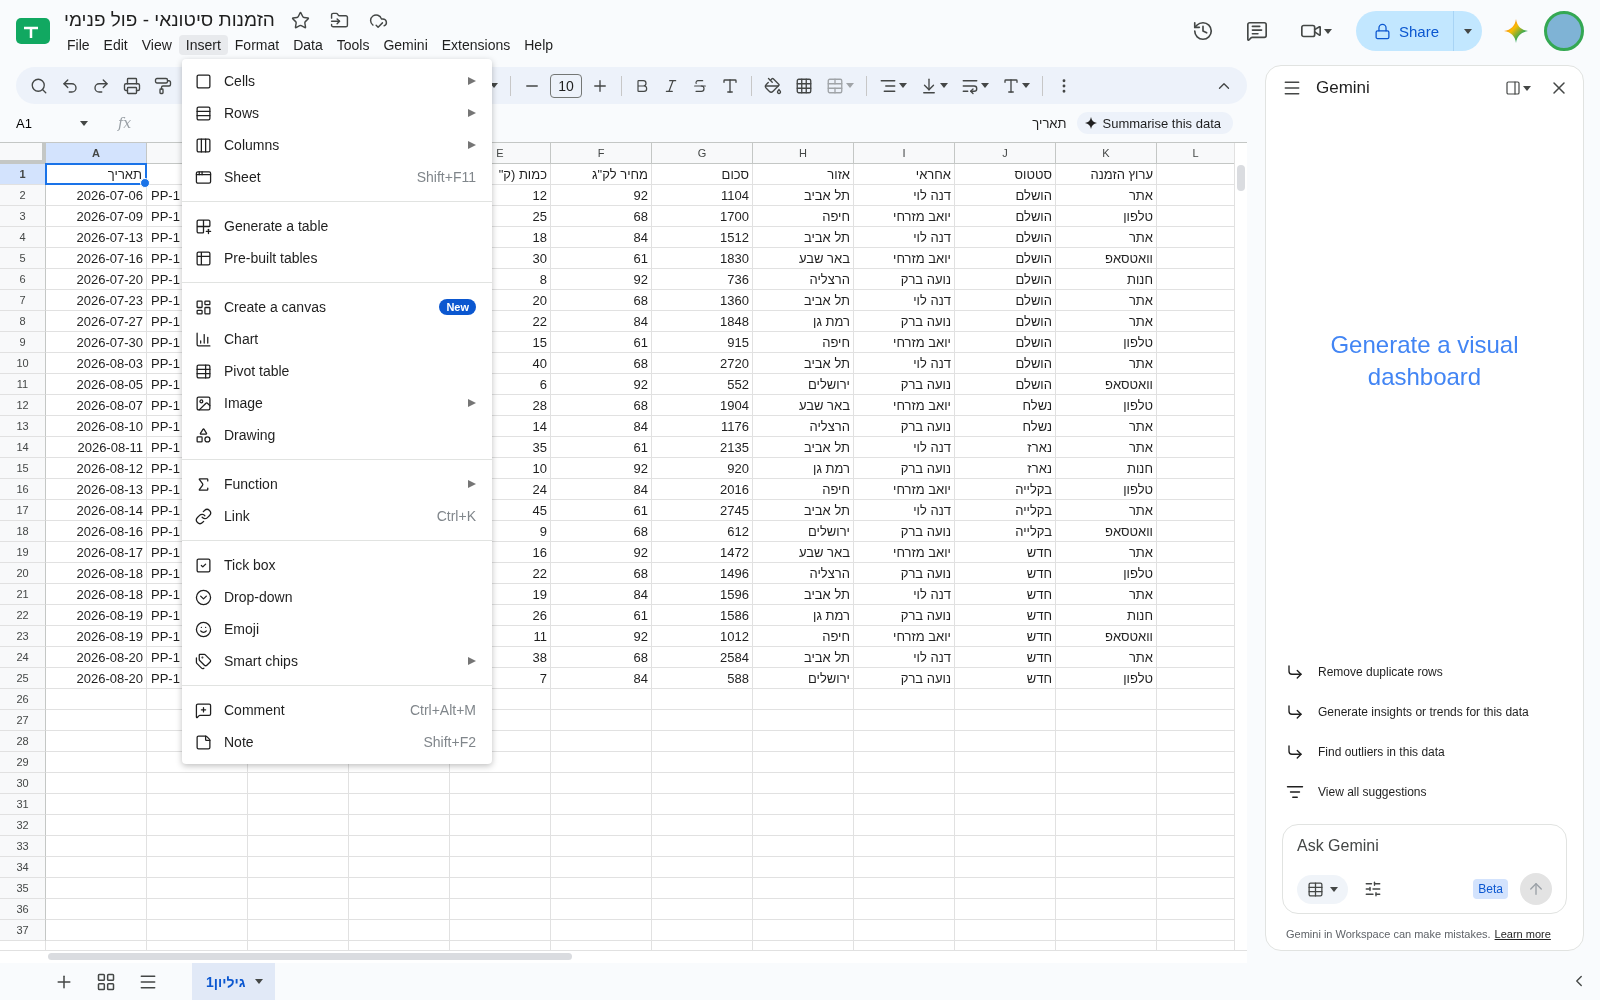  I want to click on menu-item: Tools, so click(353, 45).